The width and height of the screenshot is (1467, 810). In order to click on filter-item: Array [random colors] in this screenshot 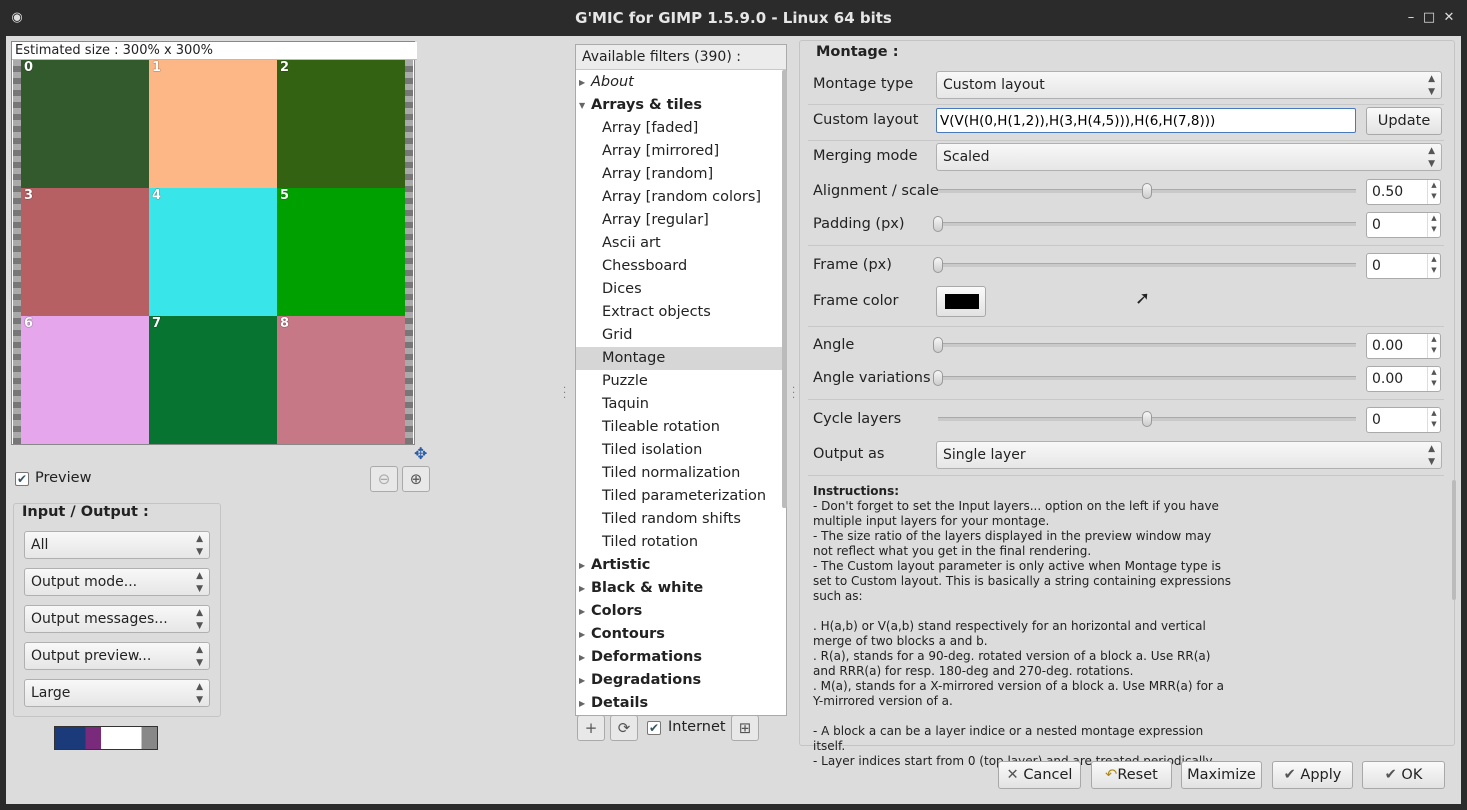, I will do `click(679, 197)`.